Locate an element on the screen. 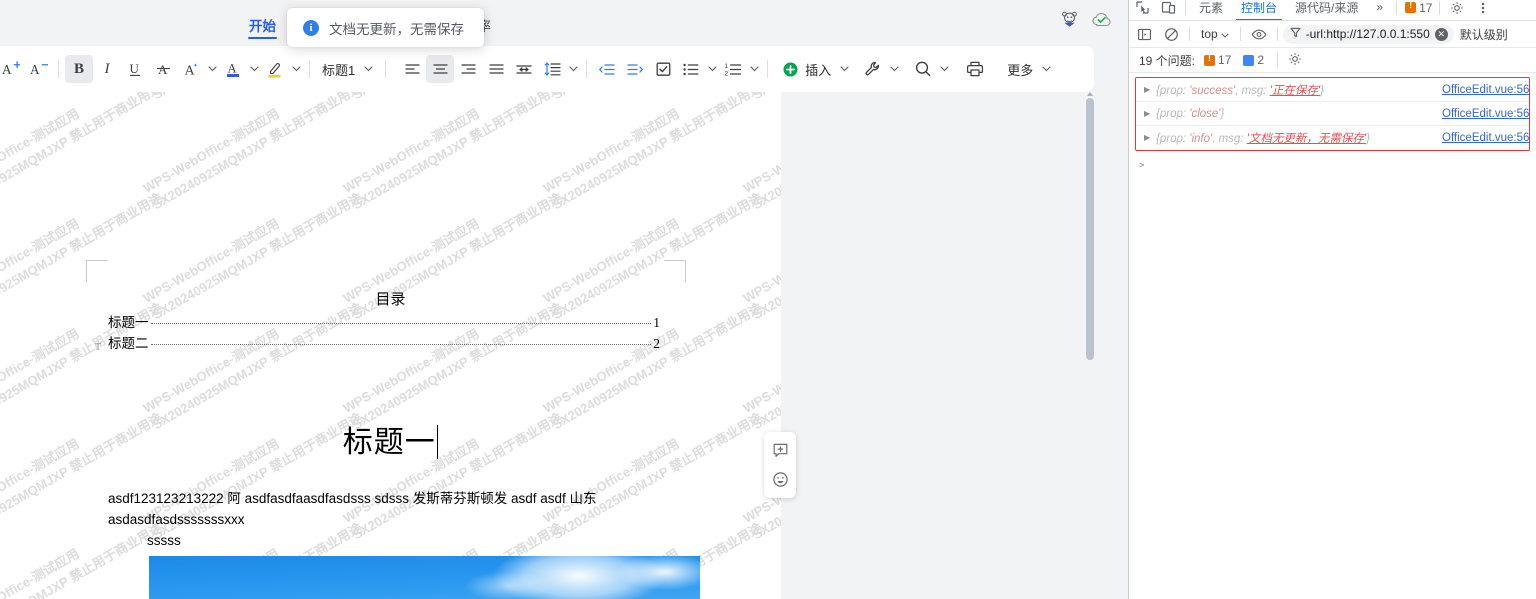 Image resolution: width=1536 pixels, height=599 pixels. toc-entry-1: 标题一 1 is located at coordinates (384, 321).